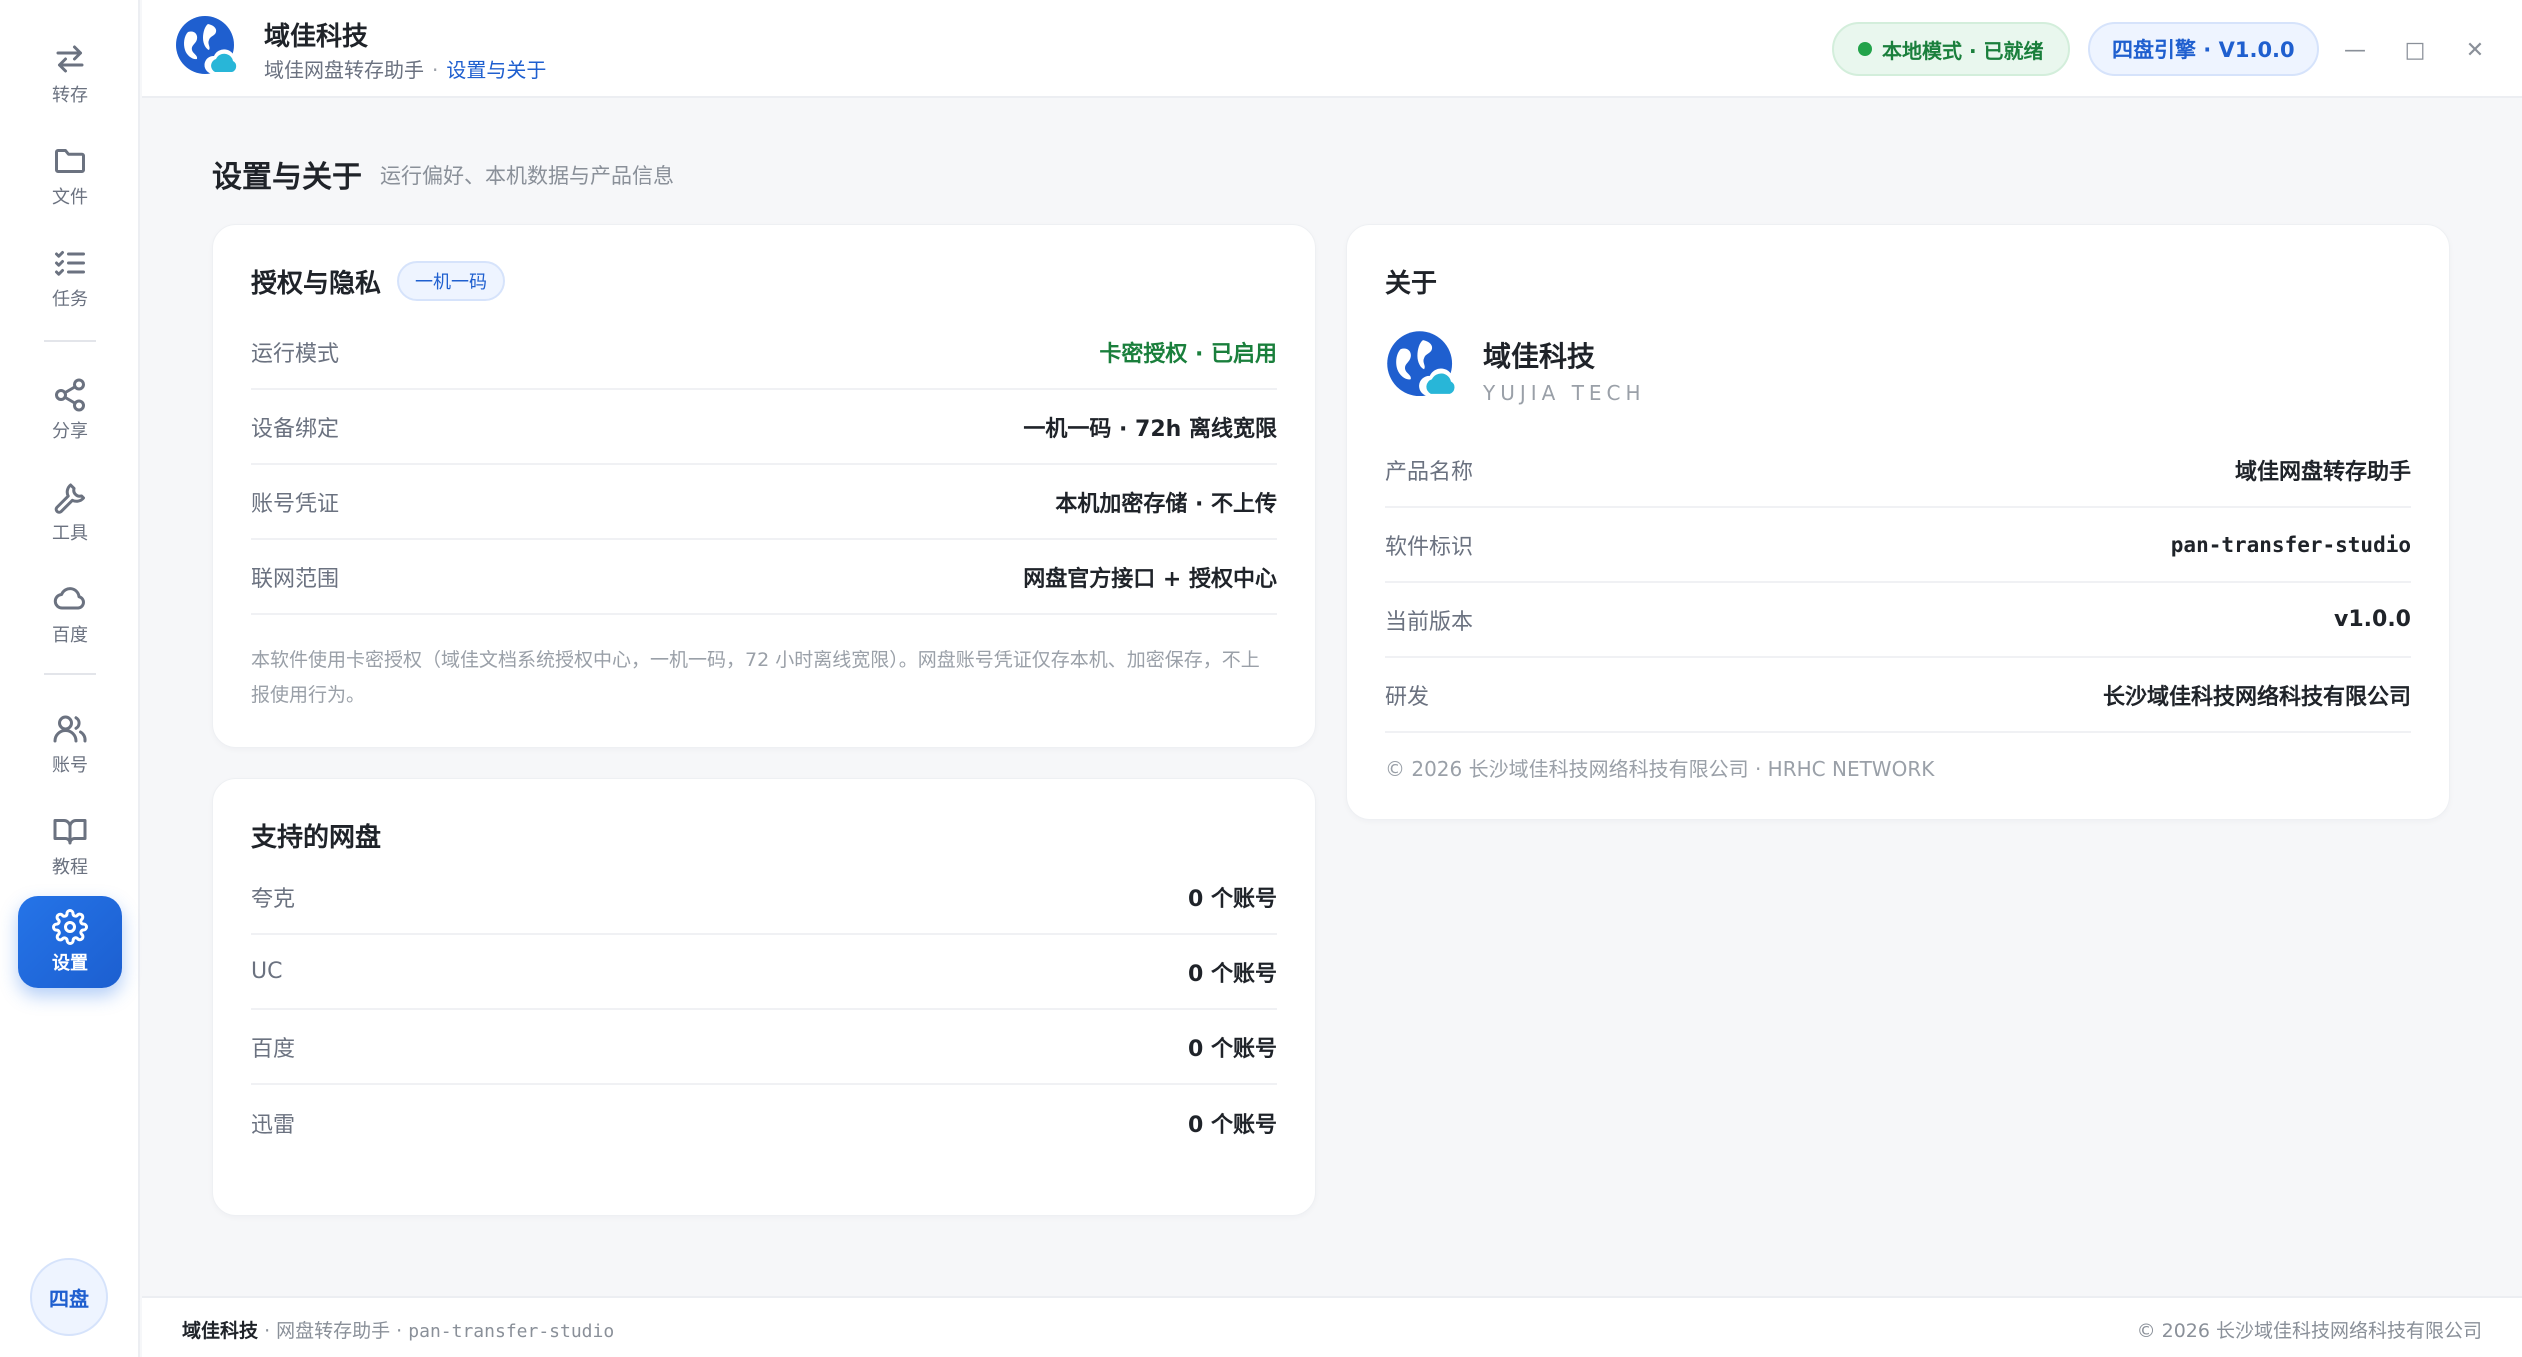 This screenshot has height=1357, width=2522. Describe the element at coordinates (316, 838) in the screenshot. I see `card-title: 支持的网盘` at that location.